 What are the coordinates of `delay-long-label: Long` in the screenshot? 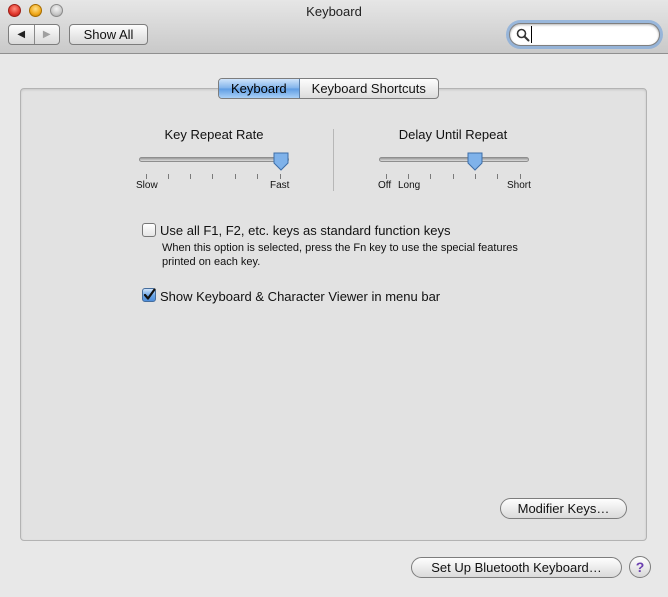 It's located at (409, 185).